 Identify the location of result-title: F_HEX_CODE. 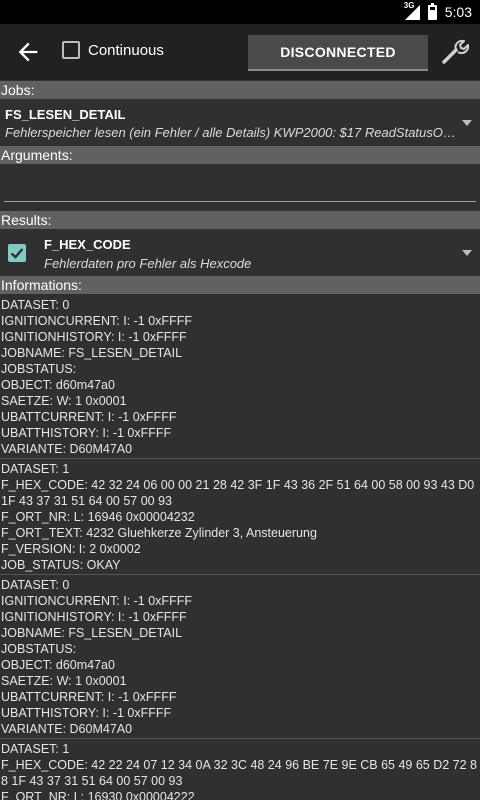
(87, 244).